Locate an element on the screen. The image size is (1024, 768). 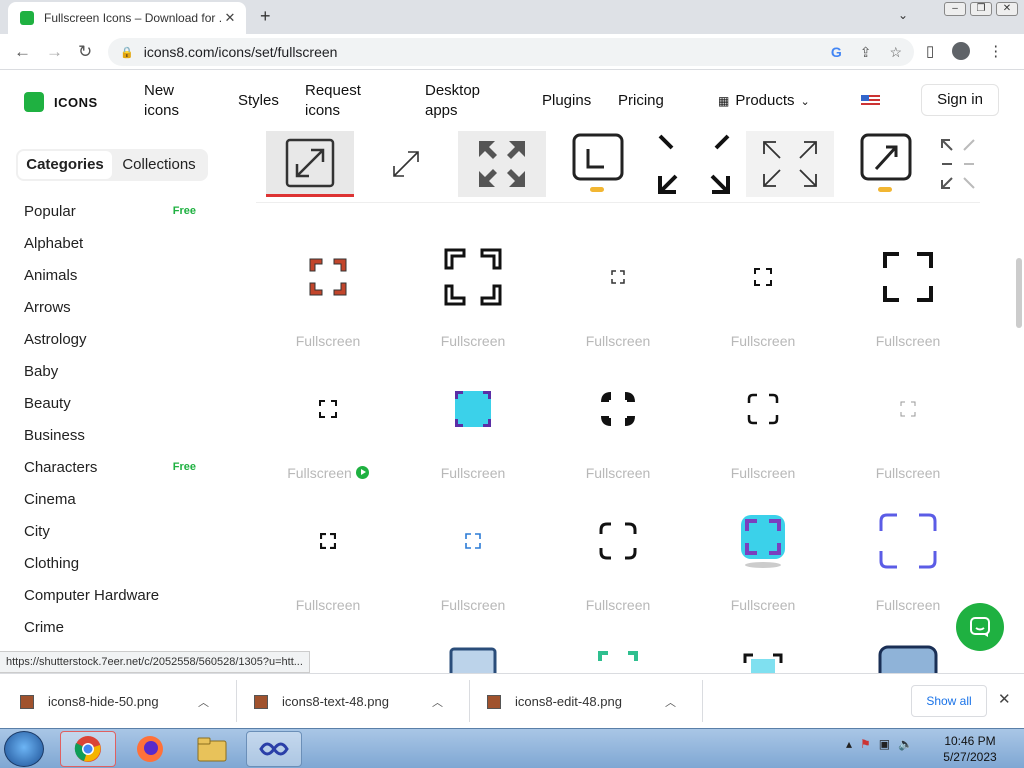
volume-muted-icon: 🔈 is located at coordinates (905, 744).